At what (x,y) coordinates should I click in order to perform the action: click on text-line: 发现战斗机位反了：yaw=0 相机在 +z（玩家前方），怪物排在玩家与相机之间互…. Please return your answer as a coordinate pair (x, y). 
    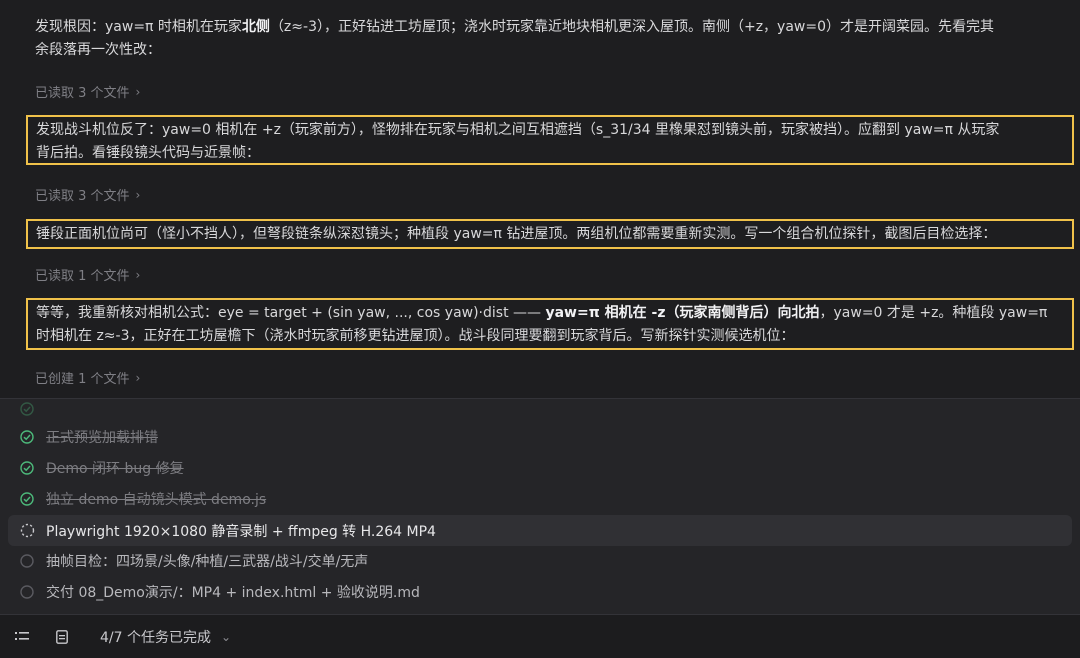
    Looking at the image, I should click on (518, 130).